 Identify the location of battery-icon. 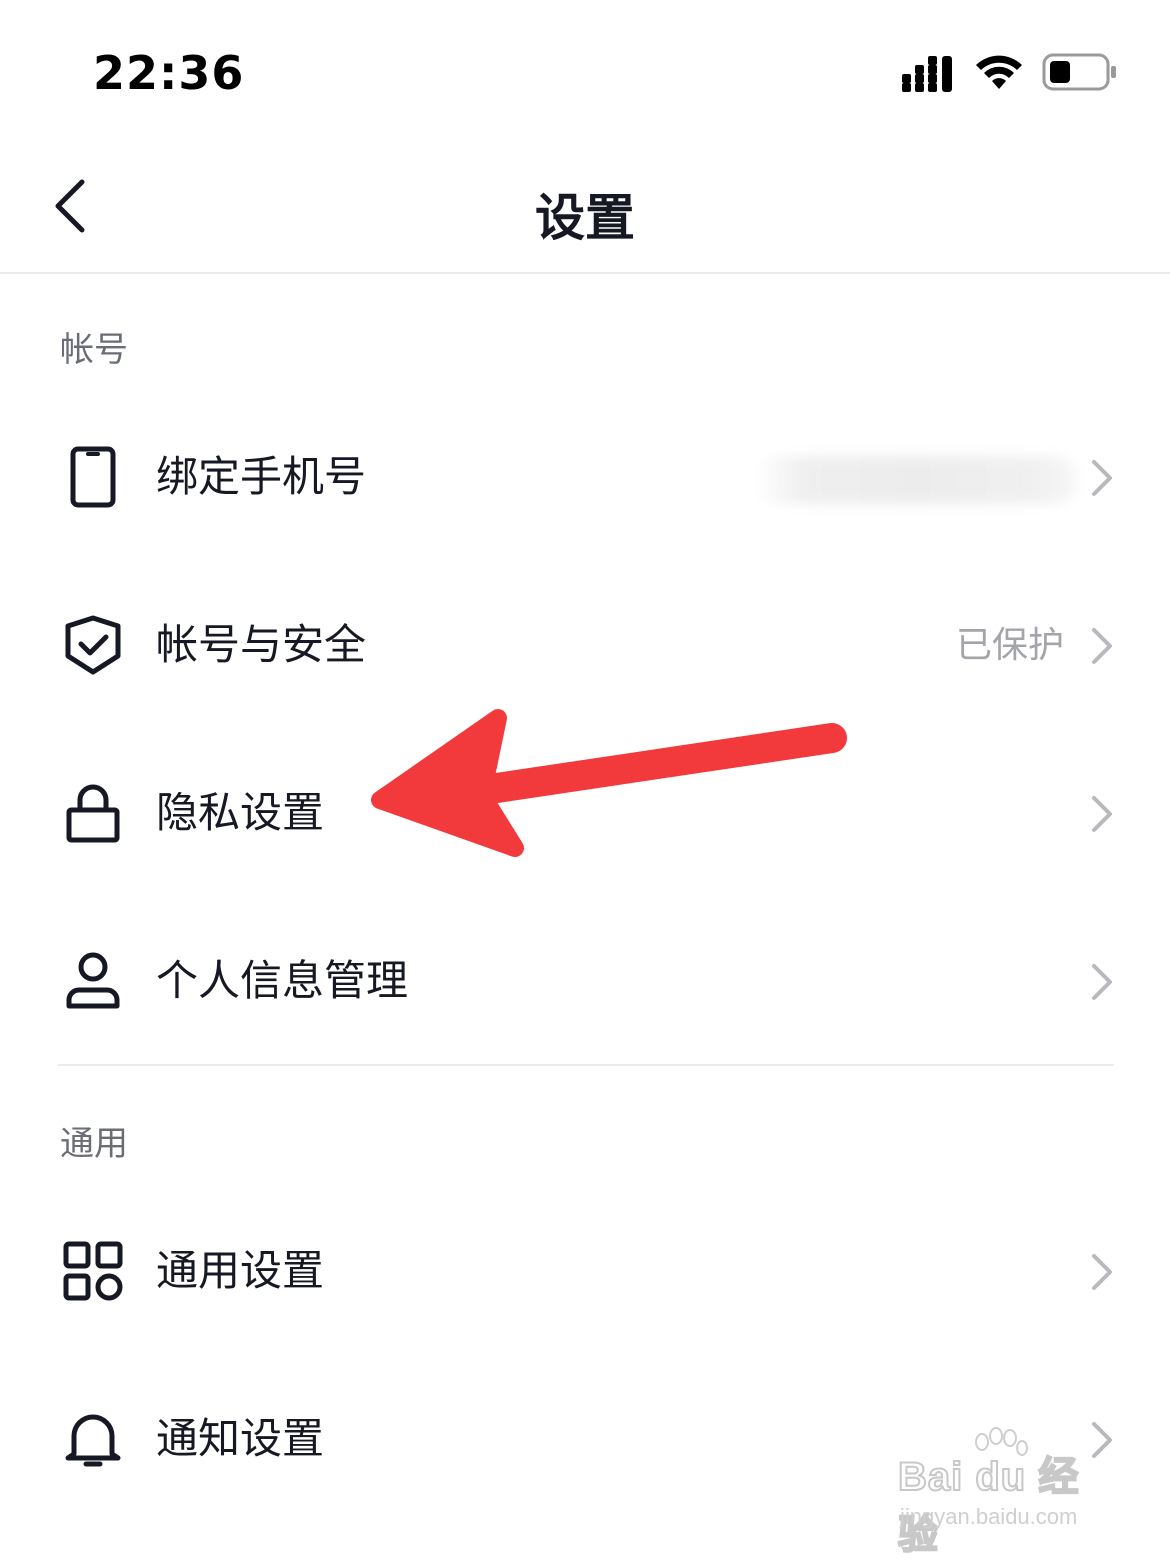
(1079, 72).